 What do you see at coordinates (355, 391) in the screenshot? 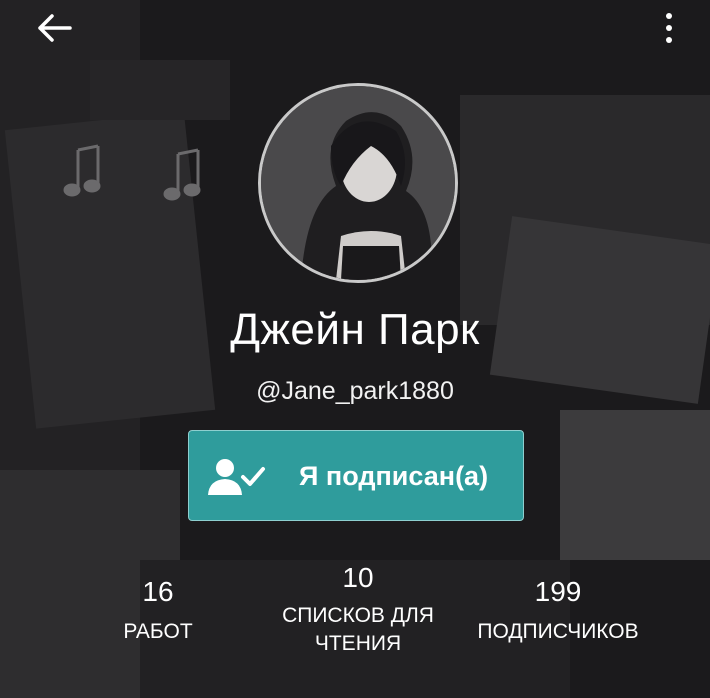
I see `profile-username: @Jane_park1880` at bounding box center [355, 391].